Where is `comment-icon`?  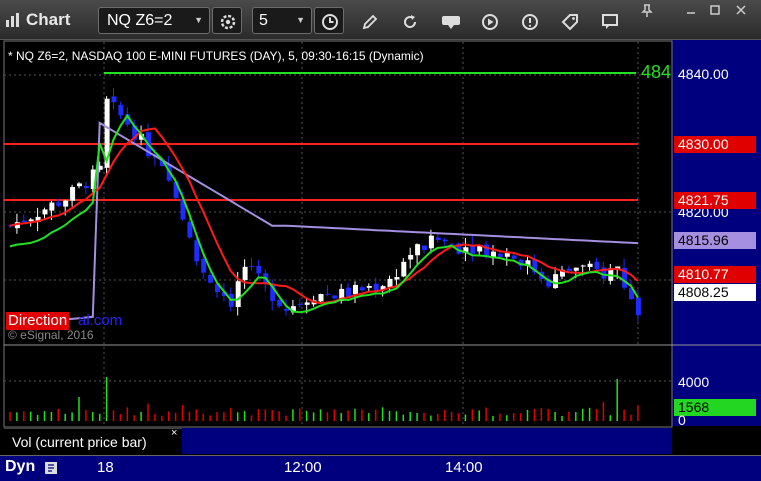 comment-icon is located at coordinates (610, 21).